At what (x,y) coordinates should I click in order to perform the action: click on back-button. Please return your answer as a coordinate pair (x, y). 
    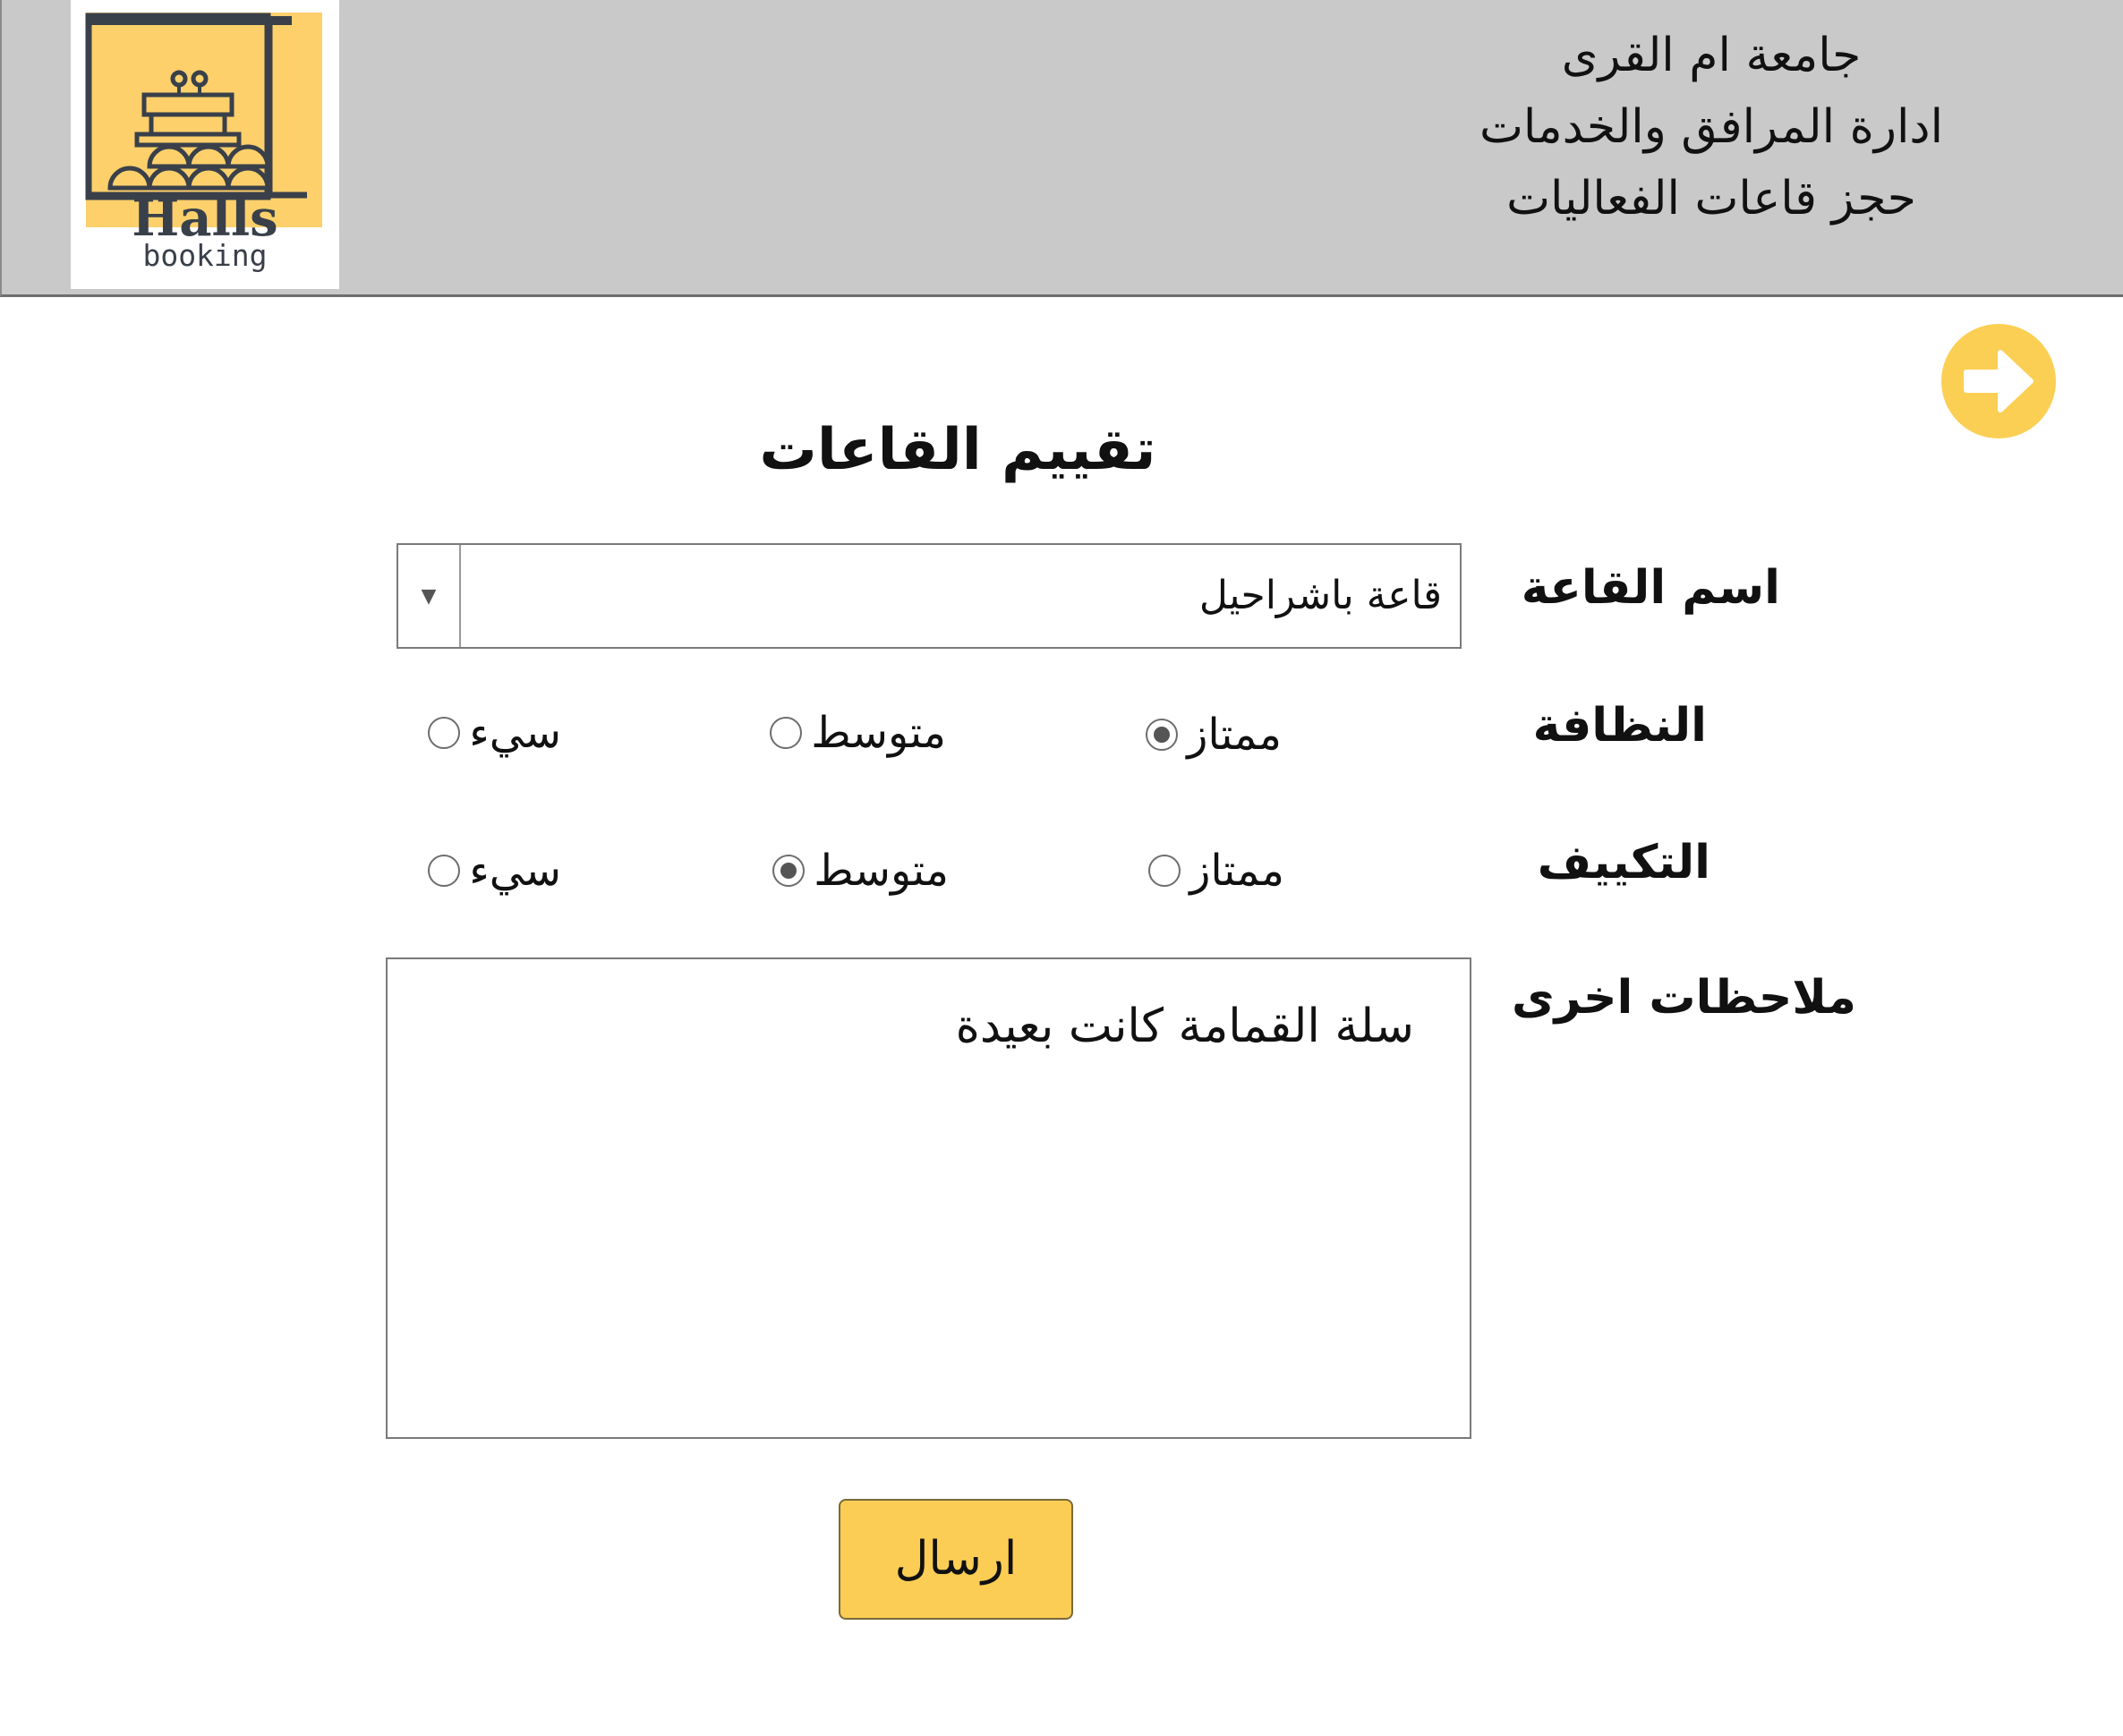
    Looking at the image, I should click on (1999, 381).